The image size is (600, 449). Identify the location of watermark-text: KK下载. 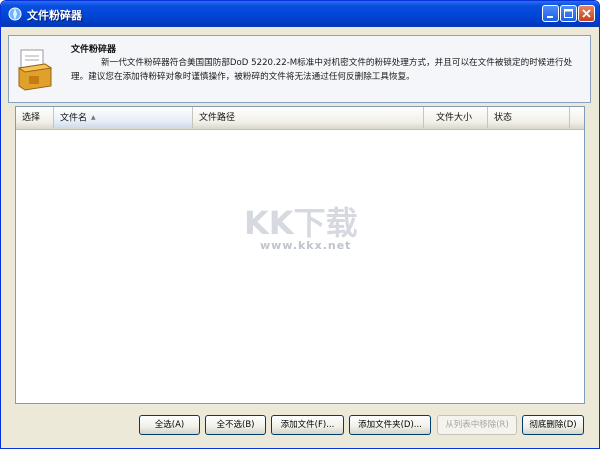
(301, 223).